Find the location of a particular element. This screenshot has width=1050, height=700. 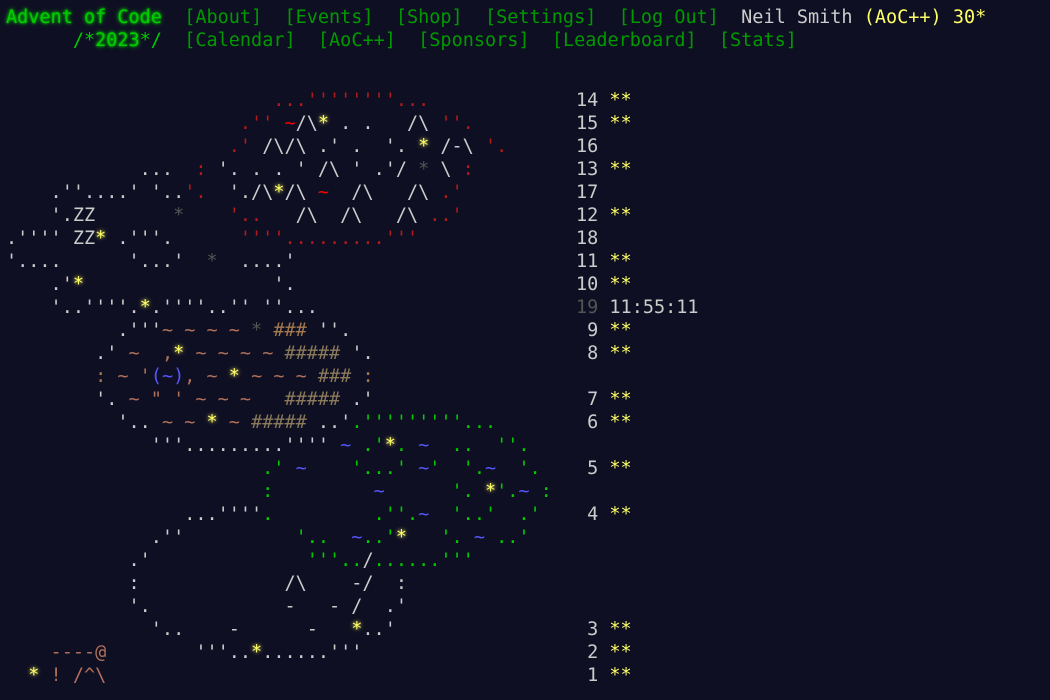

calendar-row-day-15: .'' ~/\* . . /\ ''. 15 ** is located at coordinates (319, 123).